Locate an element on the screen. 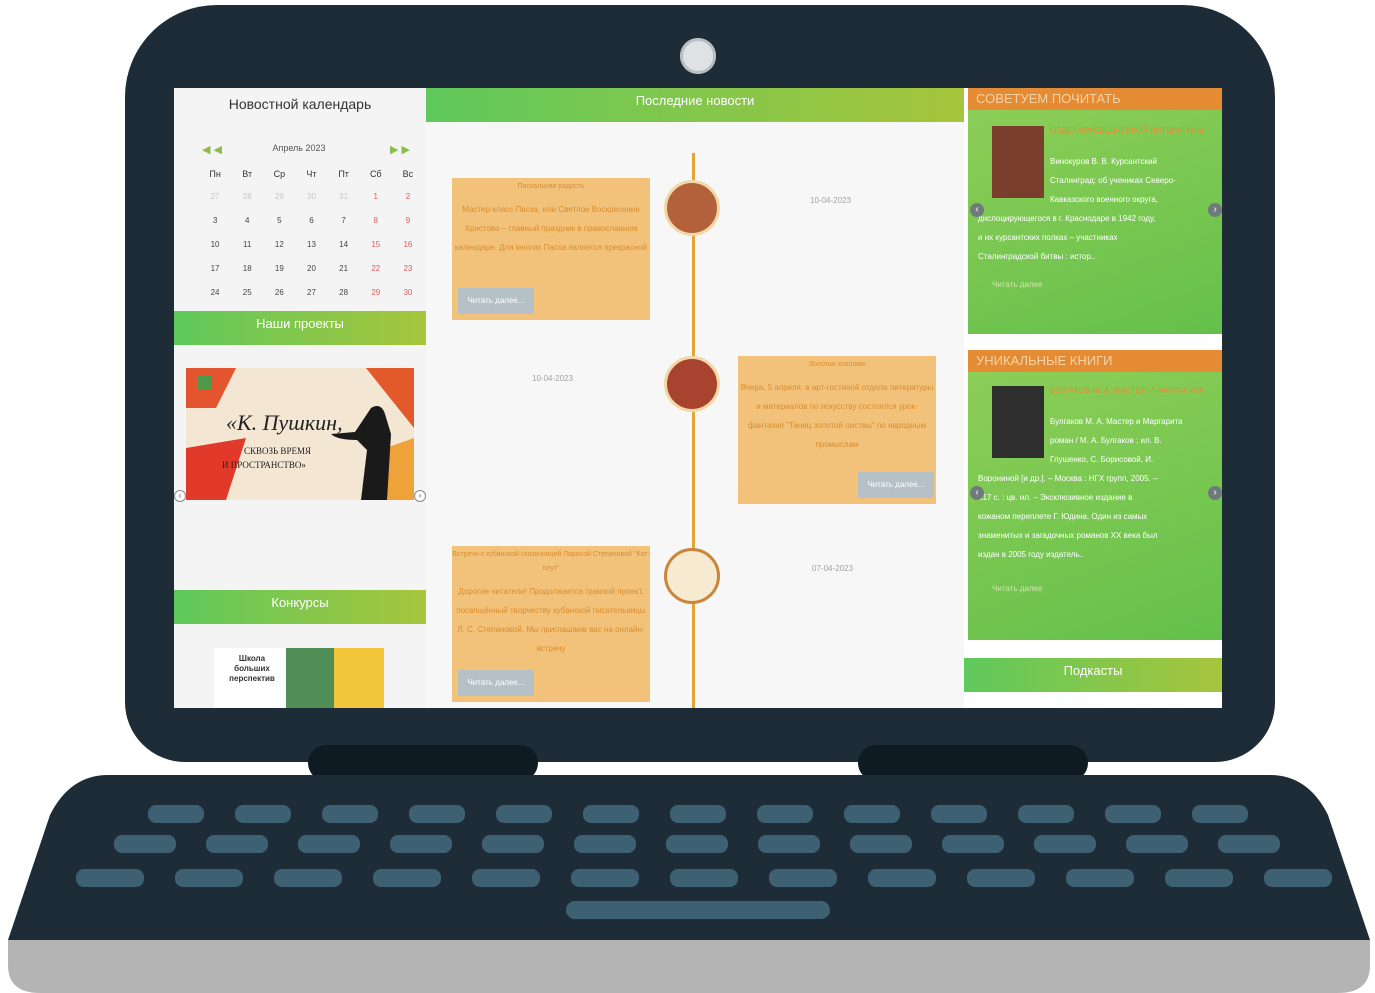 The image size is (1375, 993). calendar-next-button: ▶ ▶ is located at coordinates (400, 149).